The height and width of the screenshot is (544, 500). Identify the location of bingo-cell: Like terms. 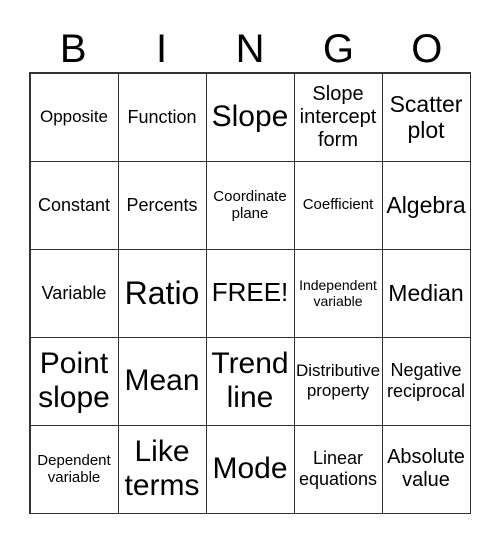
(162, 469).